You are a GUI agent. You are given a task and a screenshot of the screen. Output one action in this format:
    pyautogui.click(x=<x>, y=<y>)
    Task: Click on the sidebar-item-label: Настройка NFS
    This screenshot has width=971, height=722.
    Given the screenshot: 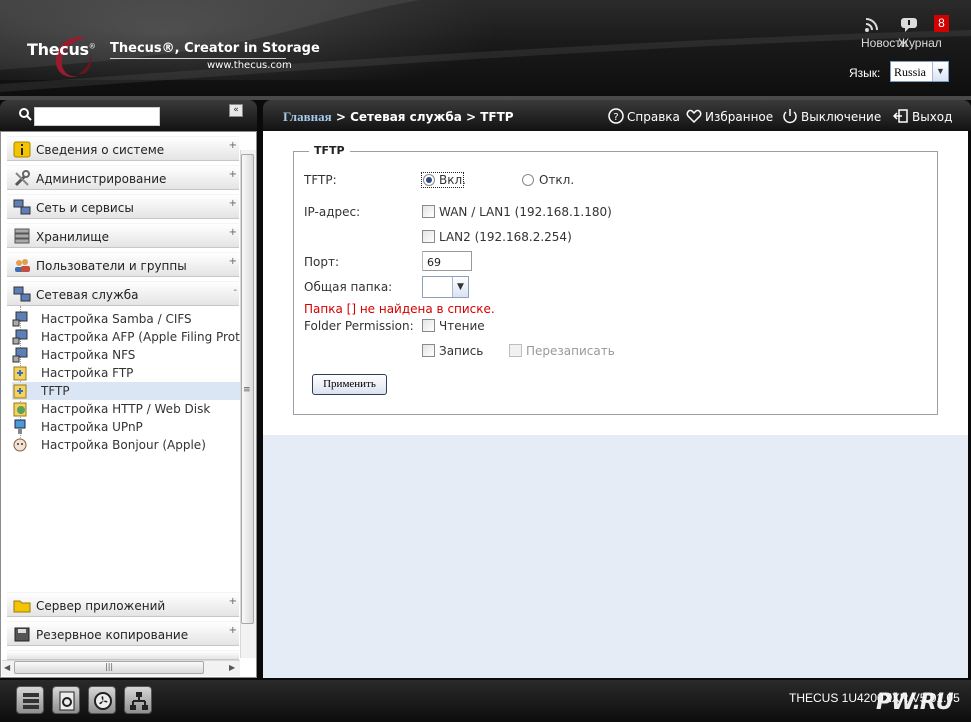 What is the action you would take?
    pyautogui.click(x=88, y=355)
    